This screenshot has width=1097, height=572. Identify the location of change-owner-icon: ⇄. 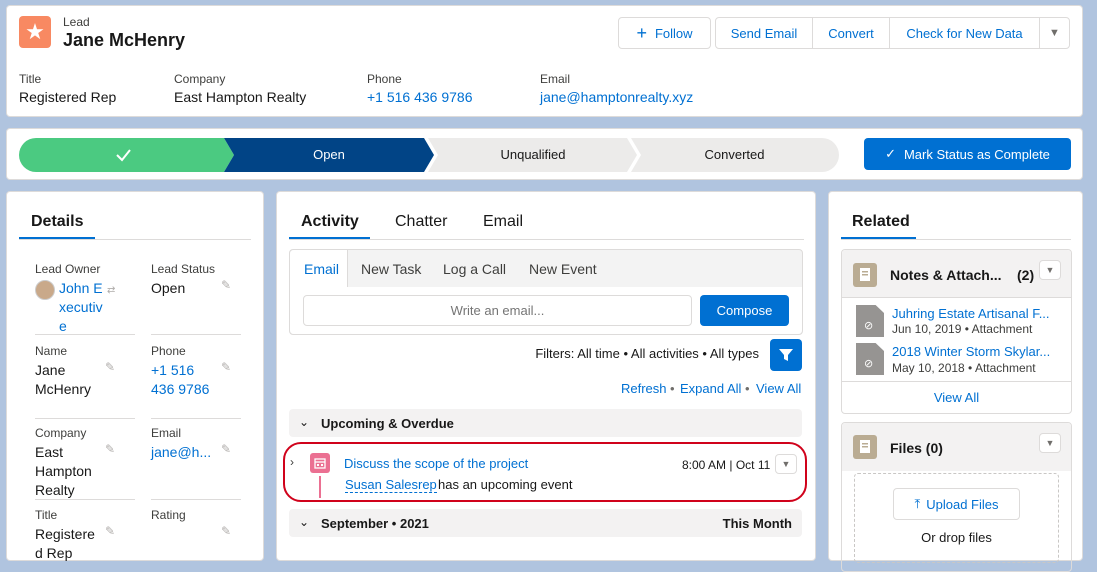
(111, 290).